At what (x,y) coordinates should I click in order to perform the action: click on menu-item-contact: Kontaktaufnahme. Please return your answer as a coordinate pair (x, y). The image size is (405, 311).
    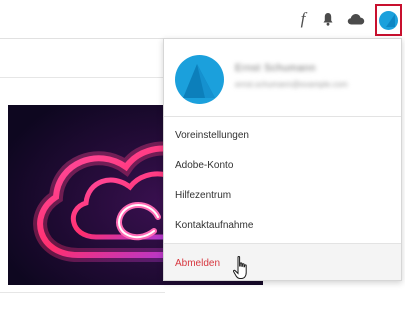
    Looking at the image, I should click on (214, 225).